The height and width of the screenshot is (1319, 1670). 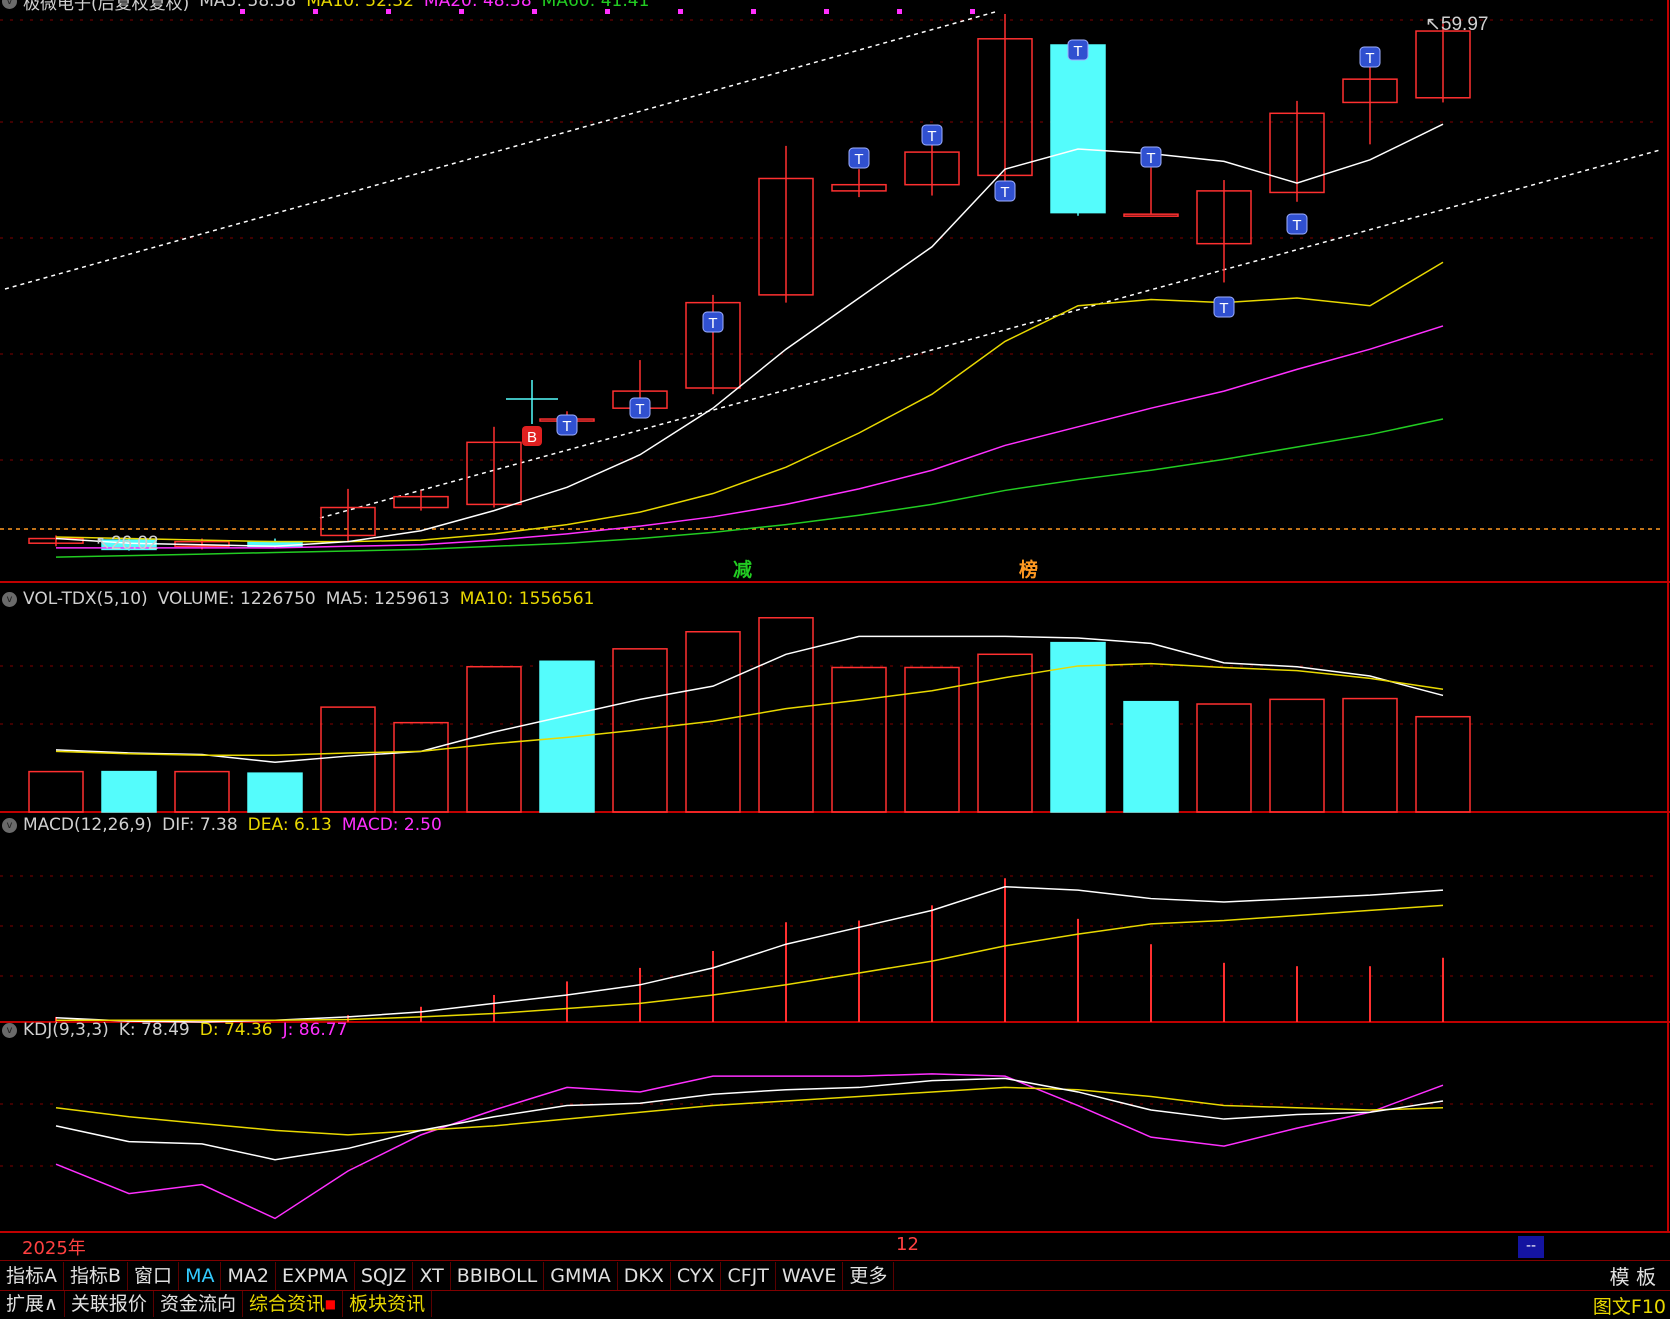 What do you see at coordinates (749, 1111) in the screenshot?
I see `kdj-d-line` at bounding box center [749, 1111].